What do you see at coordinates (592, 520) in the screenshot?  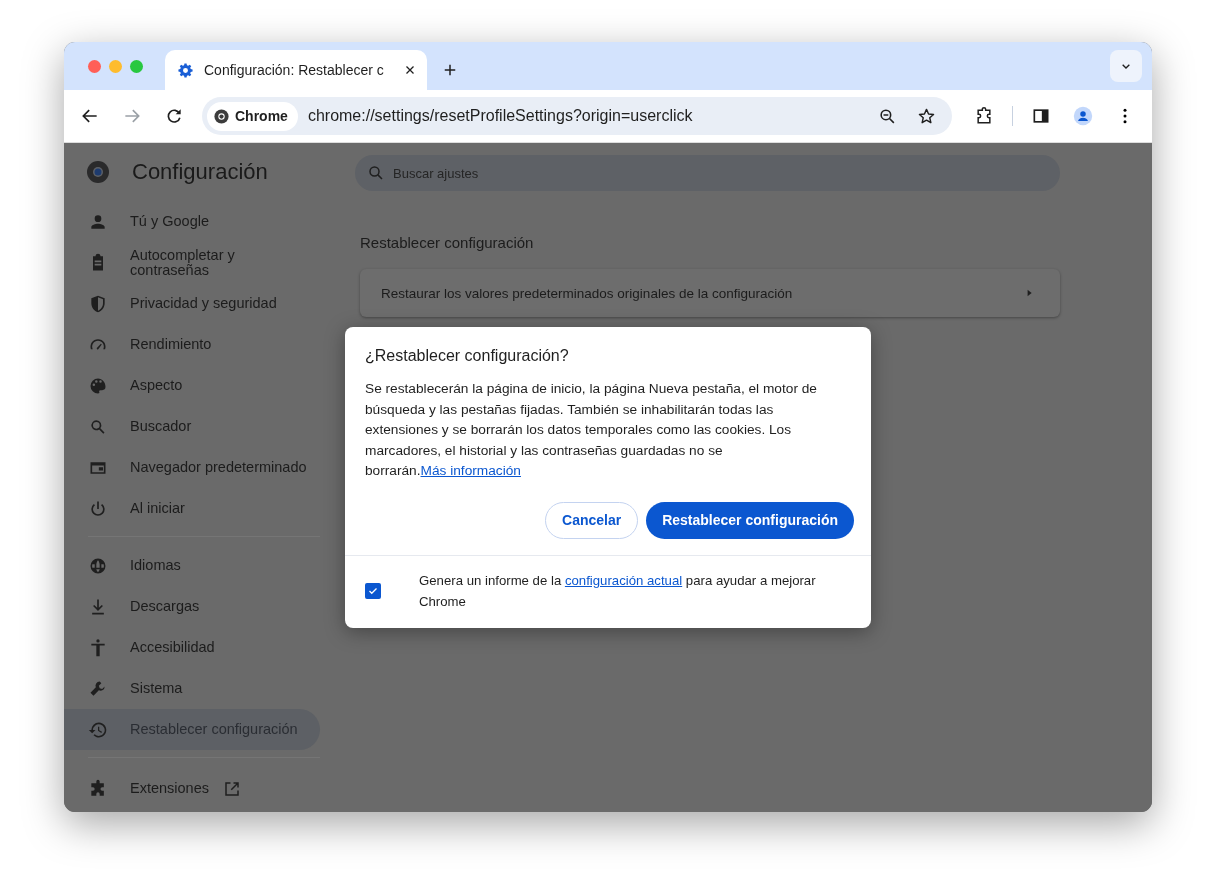 I see `cancel-button: Cancelar` at bounding box center [592, 520].